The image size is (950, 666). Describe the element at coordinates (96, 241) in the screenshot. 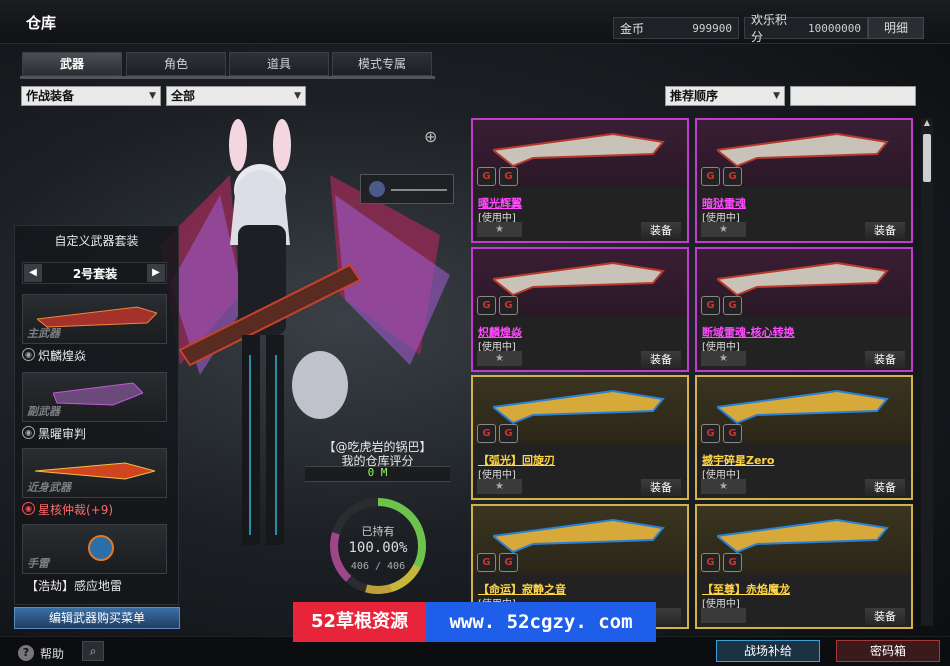

I see `custom-suit-title: 自定义武器套装` at that location.